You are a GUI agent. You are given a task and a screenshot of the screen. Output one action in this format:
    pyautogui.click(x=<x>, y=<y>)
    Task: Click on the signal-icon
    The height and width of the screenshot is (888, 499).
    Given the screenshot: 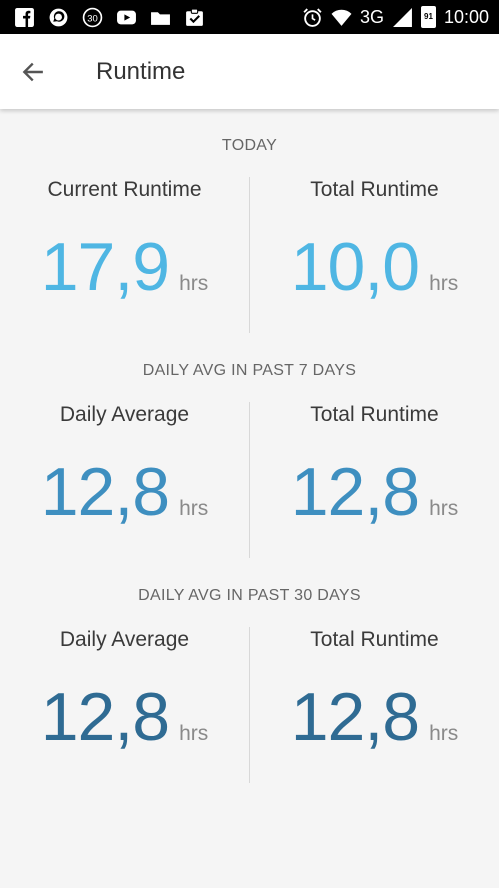 What is the action you would take?
    pyautogui.click(x=402, y=17)
    